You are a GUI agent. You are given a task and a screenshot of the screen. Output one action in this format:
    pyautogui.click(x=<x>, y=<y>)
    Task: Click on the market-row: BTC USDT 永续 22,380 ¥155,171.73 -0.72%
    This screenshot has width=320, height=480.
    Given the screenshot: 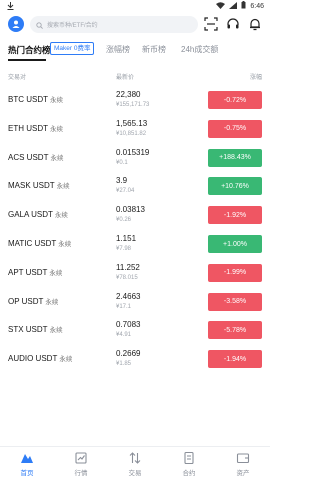 What is the action you would take?
    pyautogui.click(x=135, y=102)
    